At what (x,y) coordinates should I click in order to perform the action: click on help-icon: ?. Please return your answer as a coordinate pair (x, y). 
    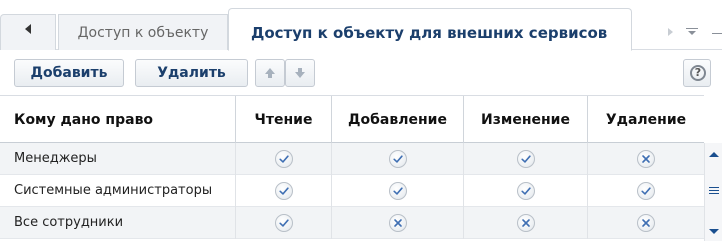
    Looking at the image, I should click on (698, 73).